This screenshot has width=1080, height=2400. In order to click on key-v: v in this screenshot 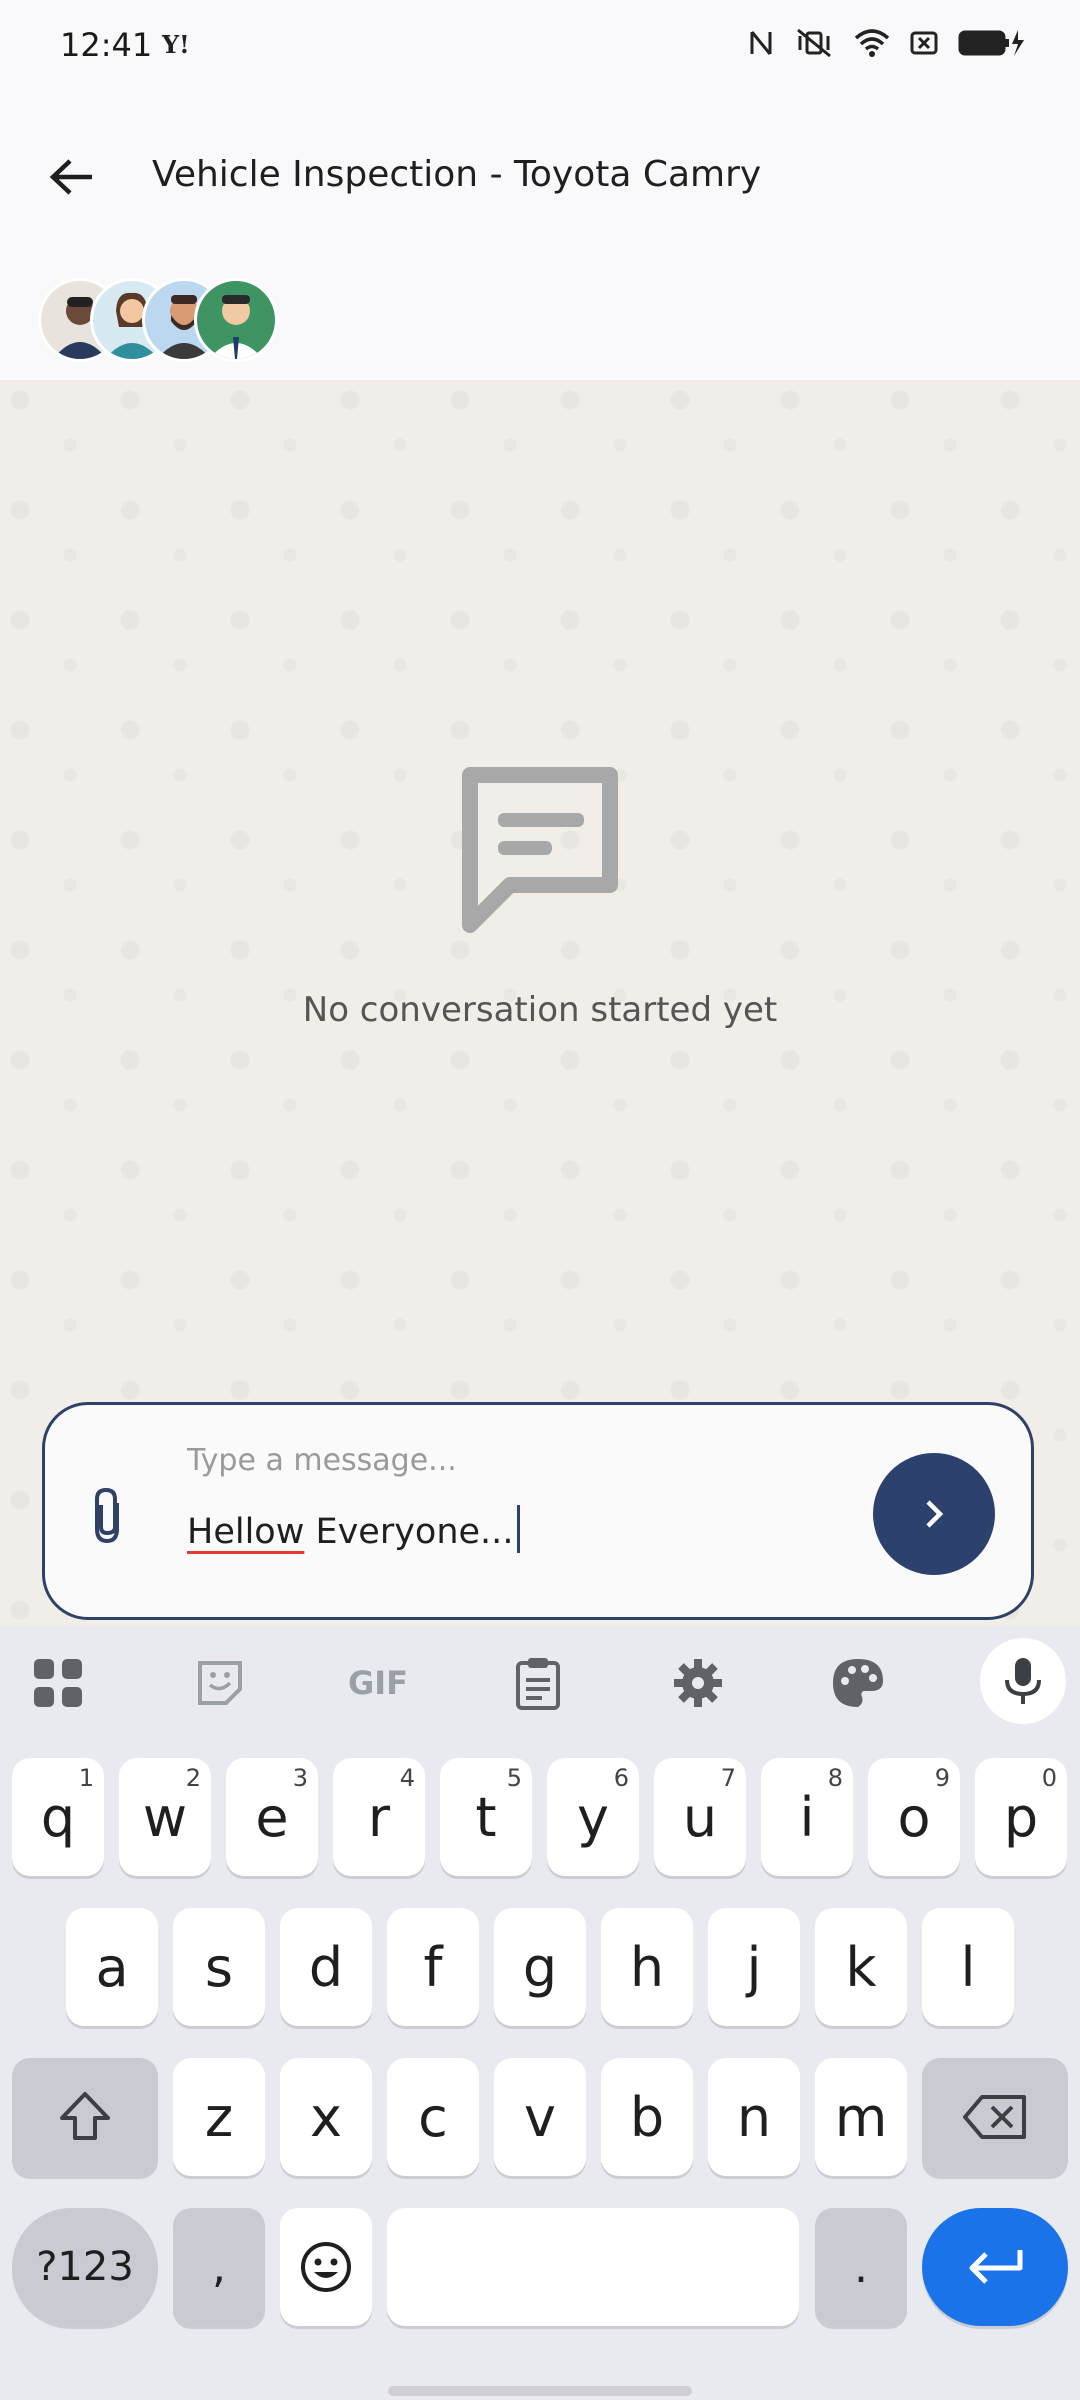, I will do `click(540, 2117)`.